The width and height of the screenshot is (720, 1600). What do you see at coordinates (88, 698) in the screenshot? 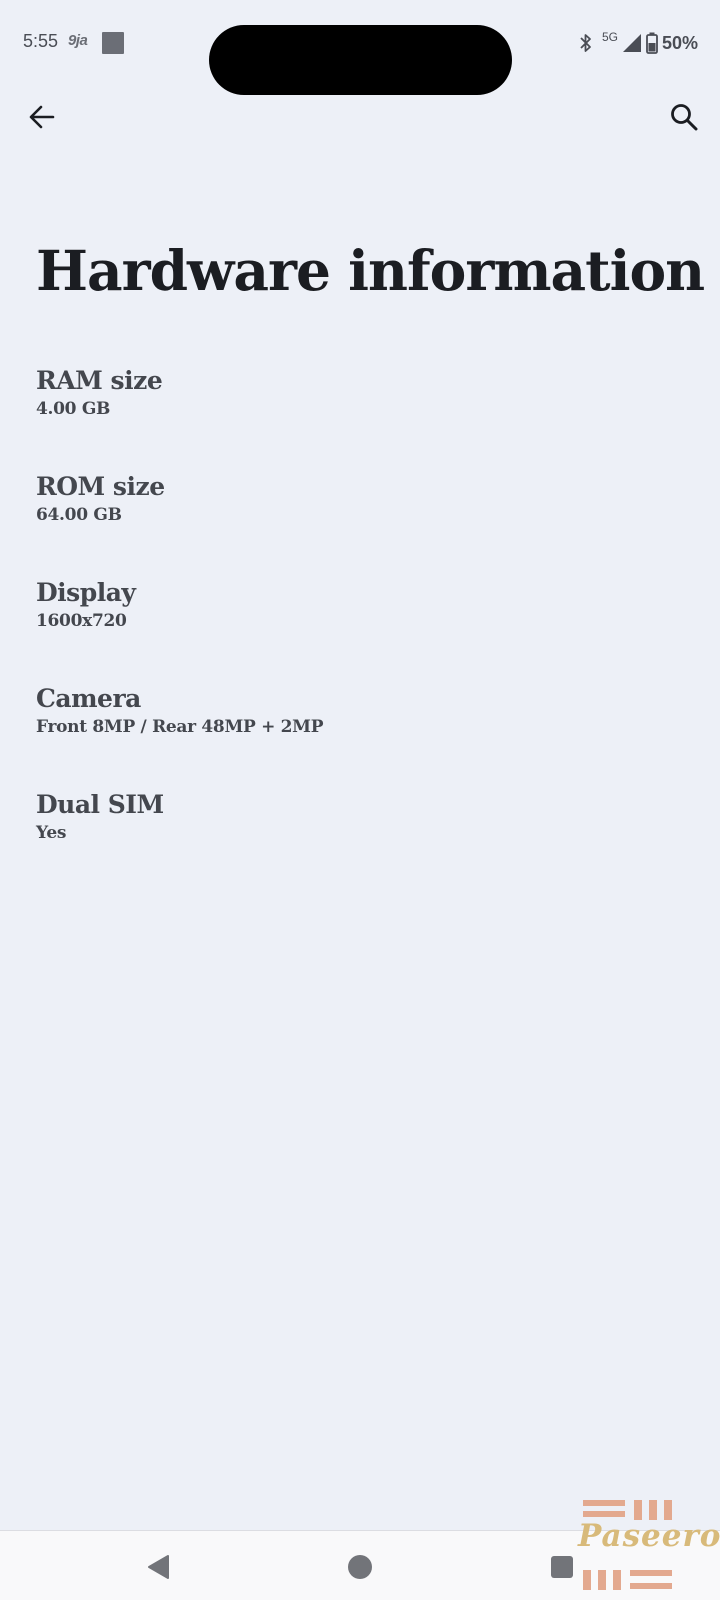
I see `info-label: Camera` at bounding box center [88, 698].